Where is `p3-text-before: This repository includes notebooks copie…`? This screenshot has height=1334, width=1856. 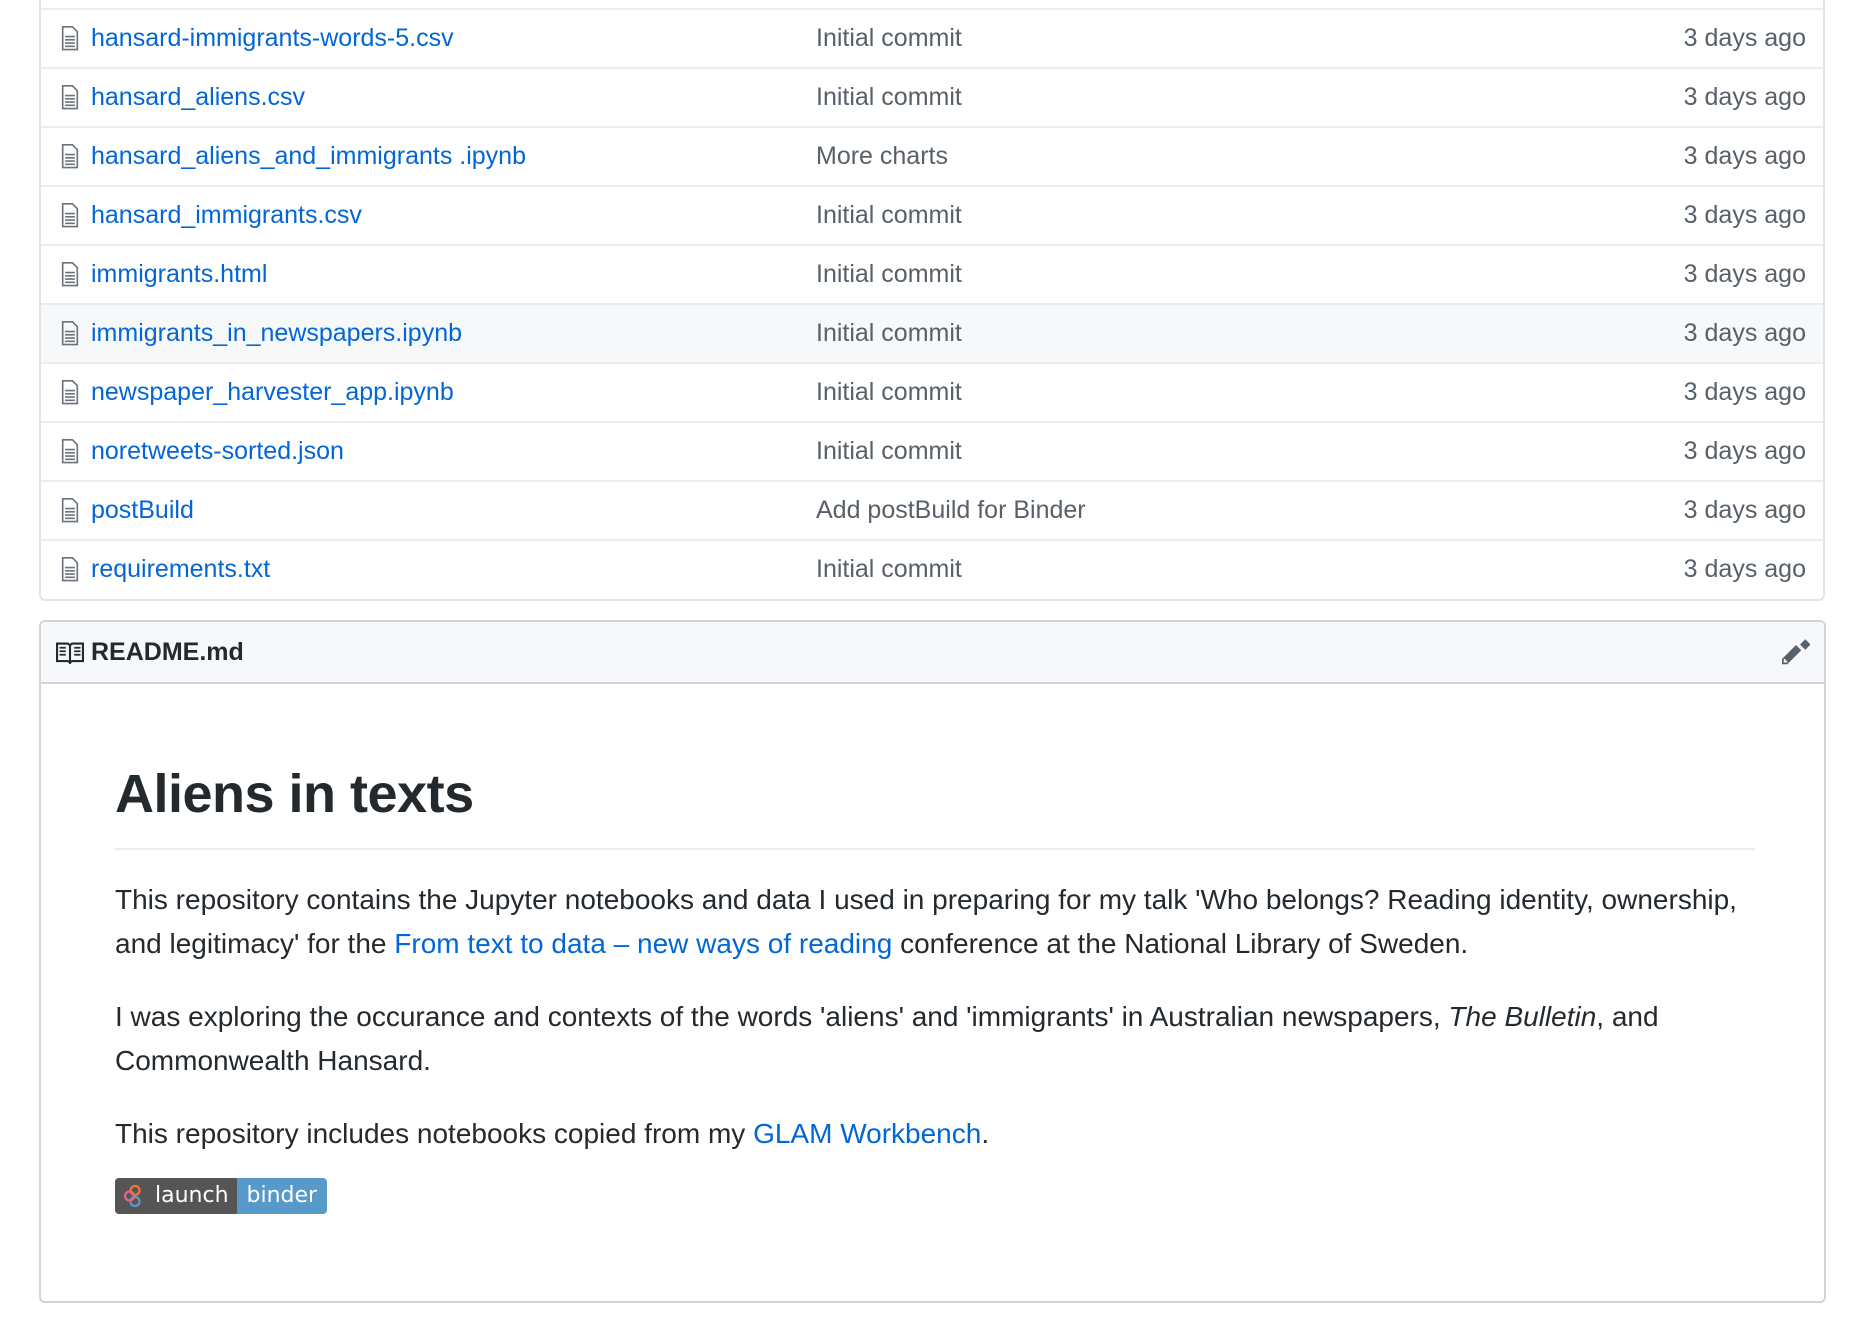 p3-text-before: This repository includes notebooks copie… is located at coordinates (434, 1133).